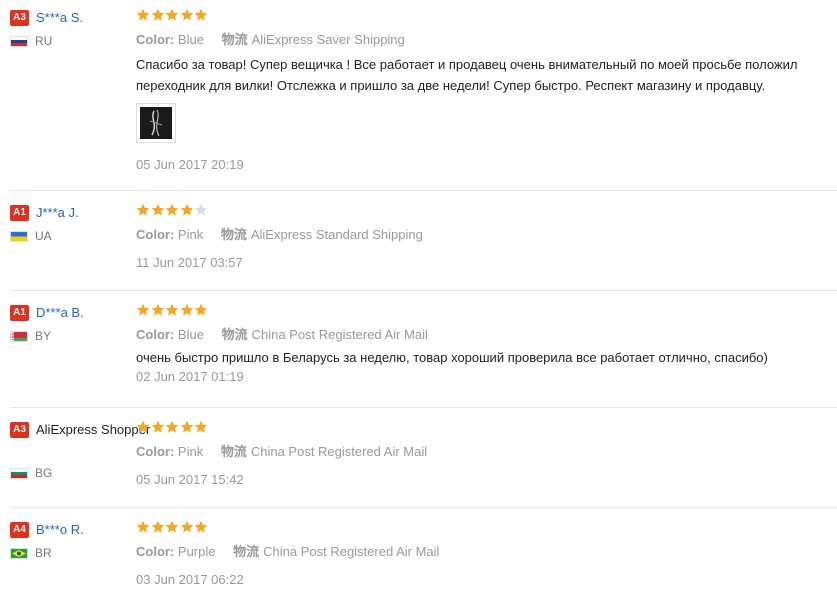  I want to click on flag-bg-icon, so click(19, 473).